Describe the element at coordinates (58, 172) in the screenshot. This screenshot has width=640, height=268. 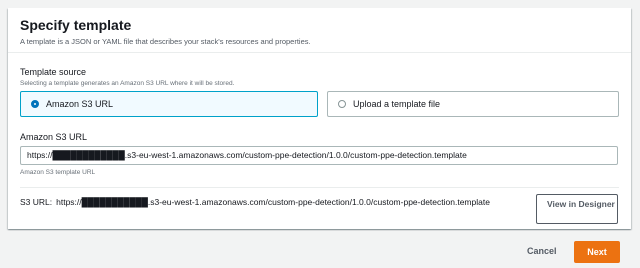
I see `s3-url-help-text: Amazon S3 template URL` at that location.